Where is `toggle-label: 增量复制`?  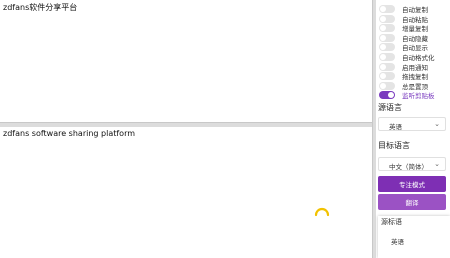
toggle-label: 增量复制 is located at coordinates (415, 29).